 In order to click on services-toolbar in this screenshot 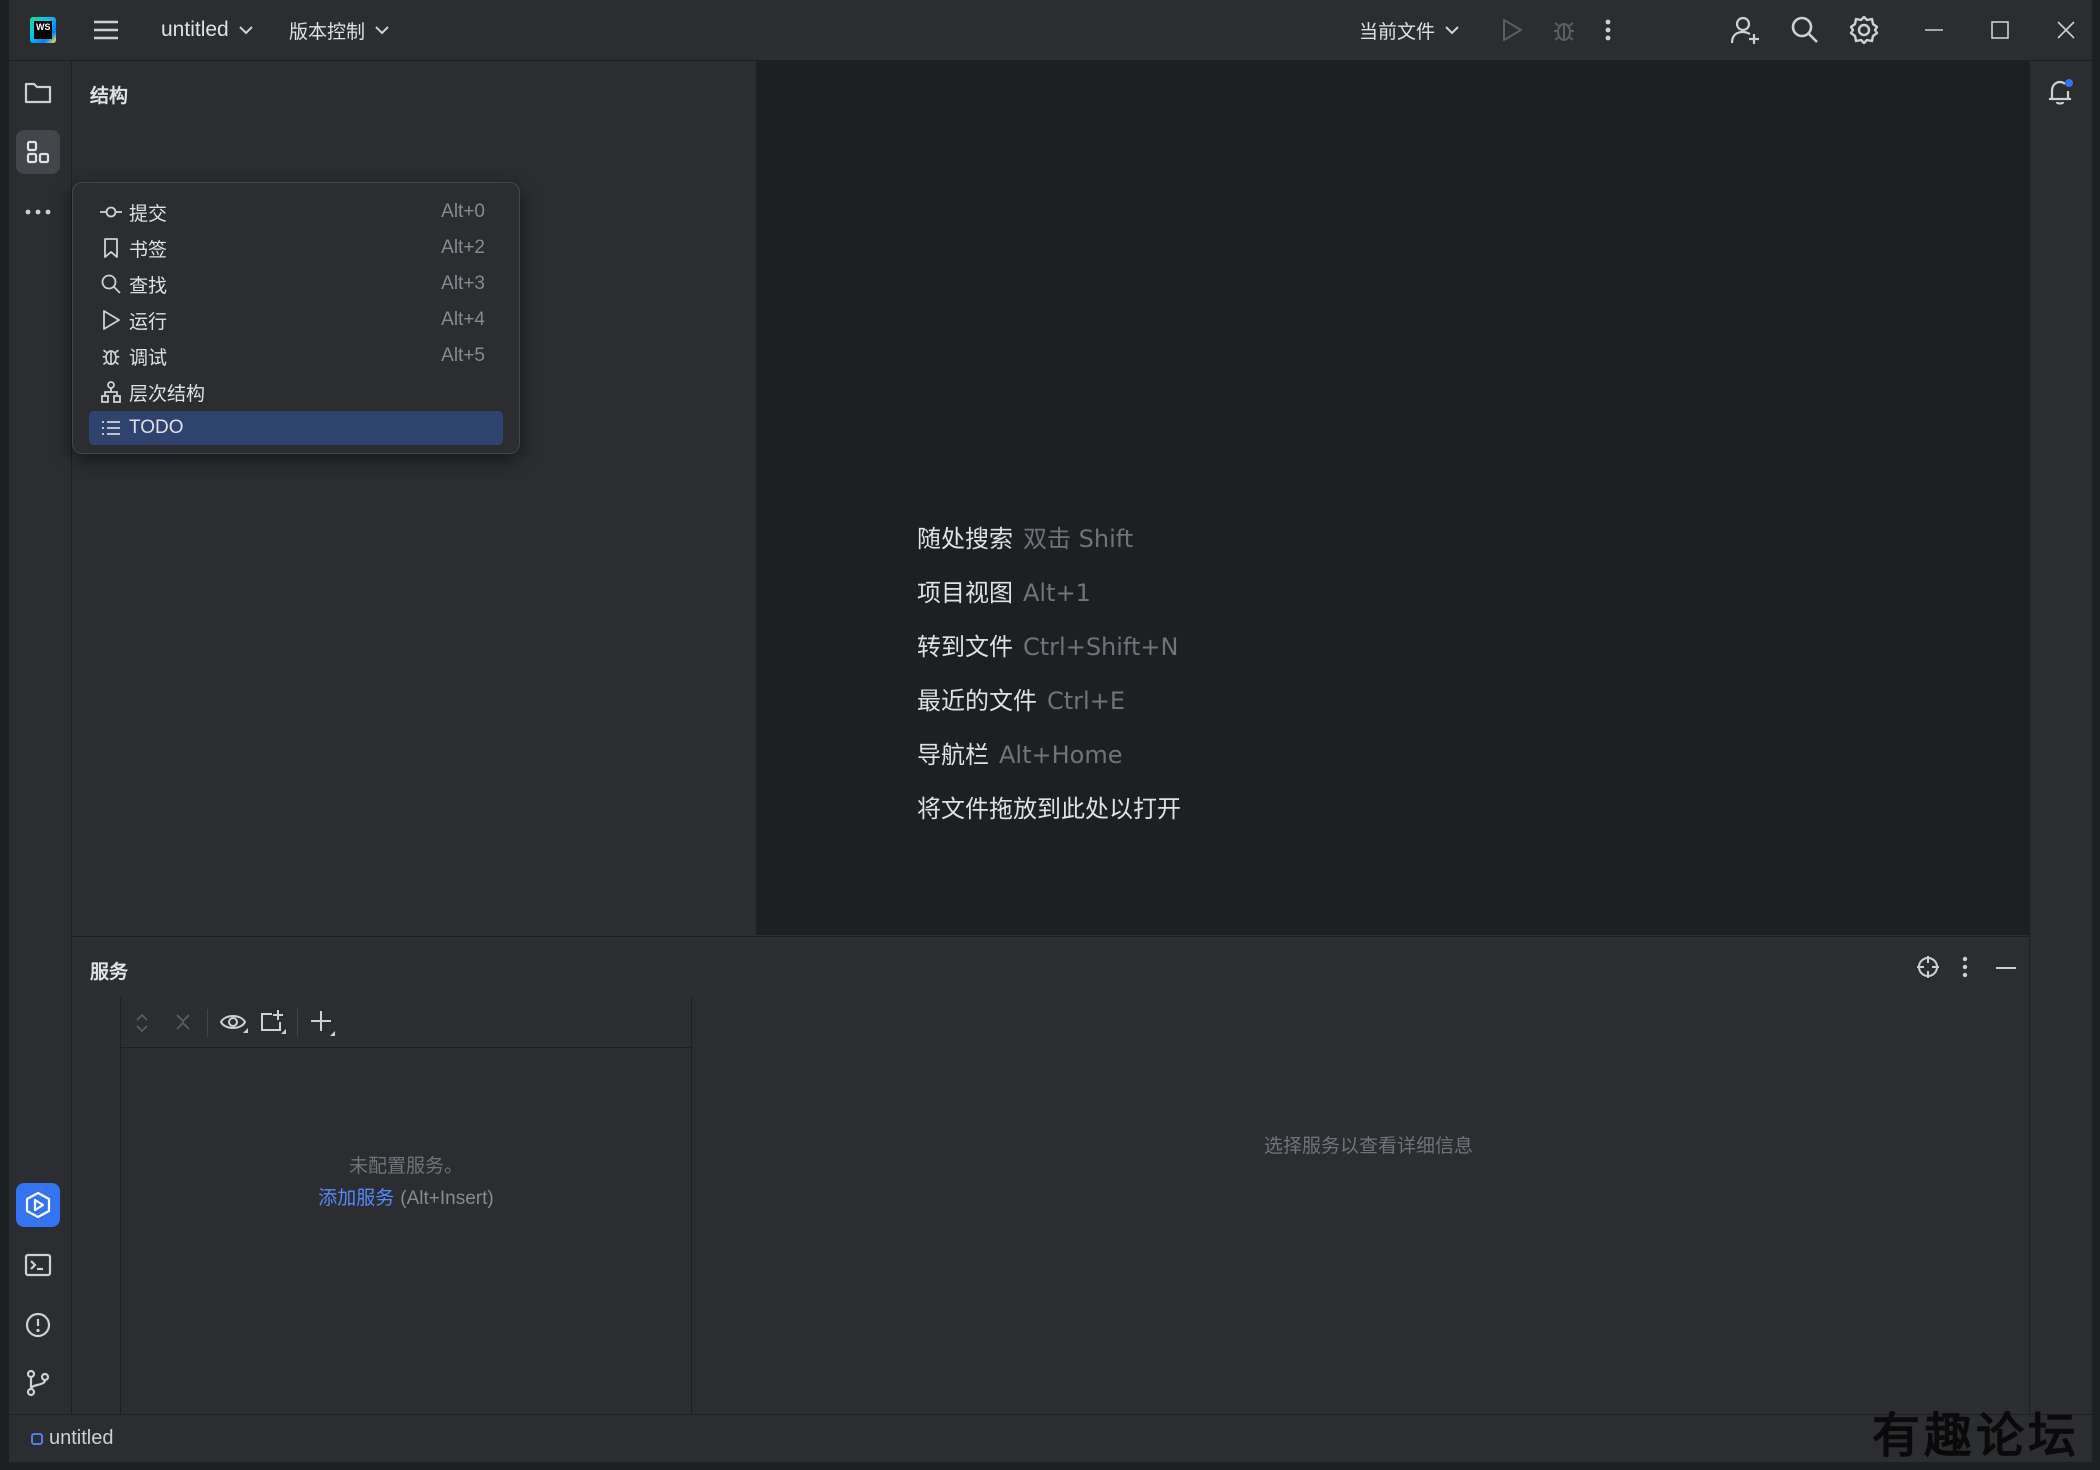, I will do `click(406, 1022)`.